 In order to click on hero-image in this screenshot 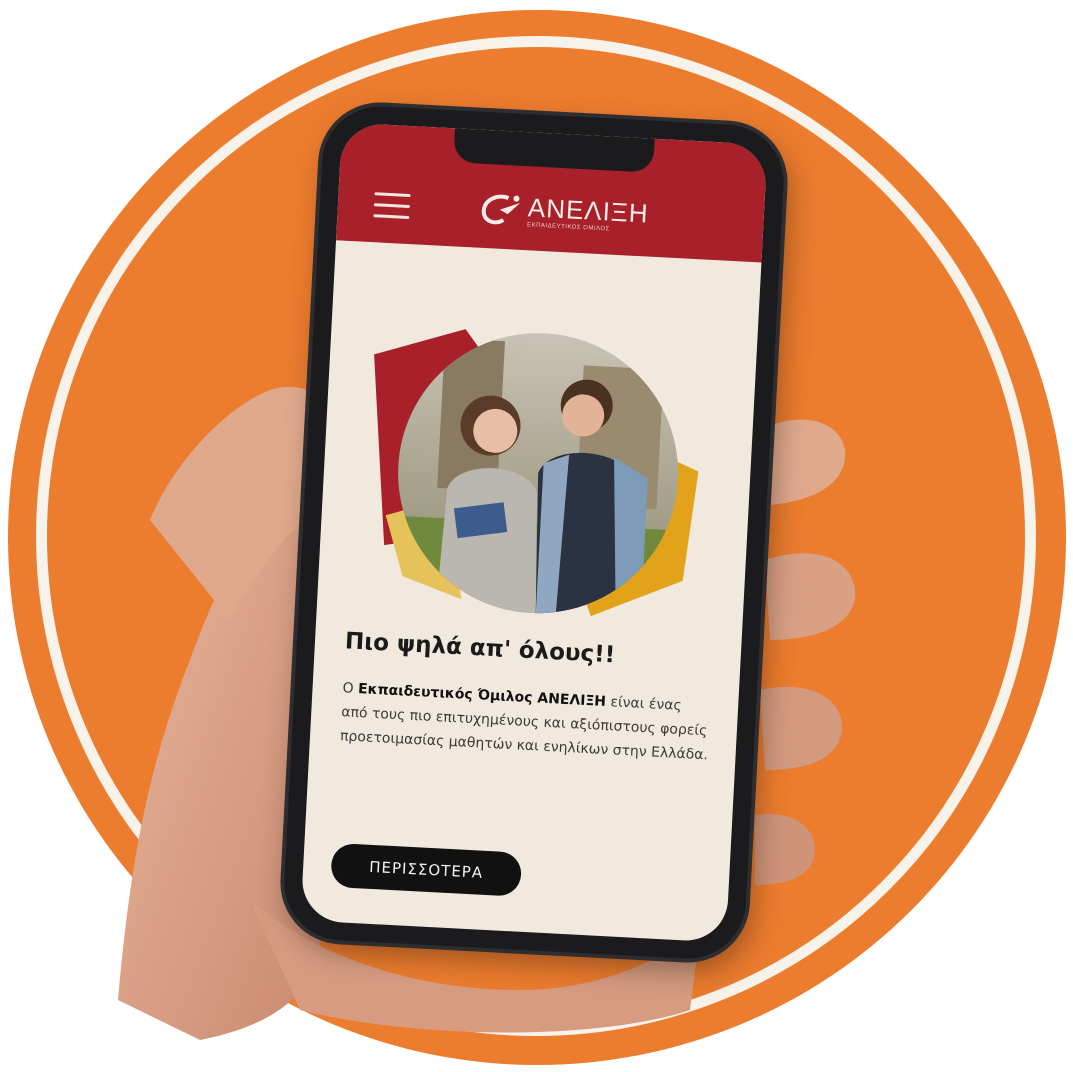, I will do `click(538, 472)`.